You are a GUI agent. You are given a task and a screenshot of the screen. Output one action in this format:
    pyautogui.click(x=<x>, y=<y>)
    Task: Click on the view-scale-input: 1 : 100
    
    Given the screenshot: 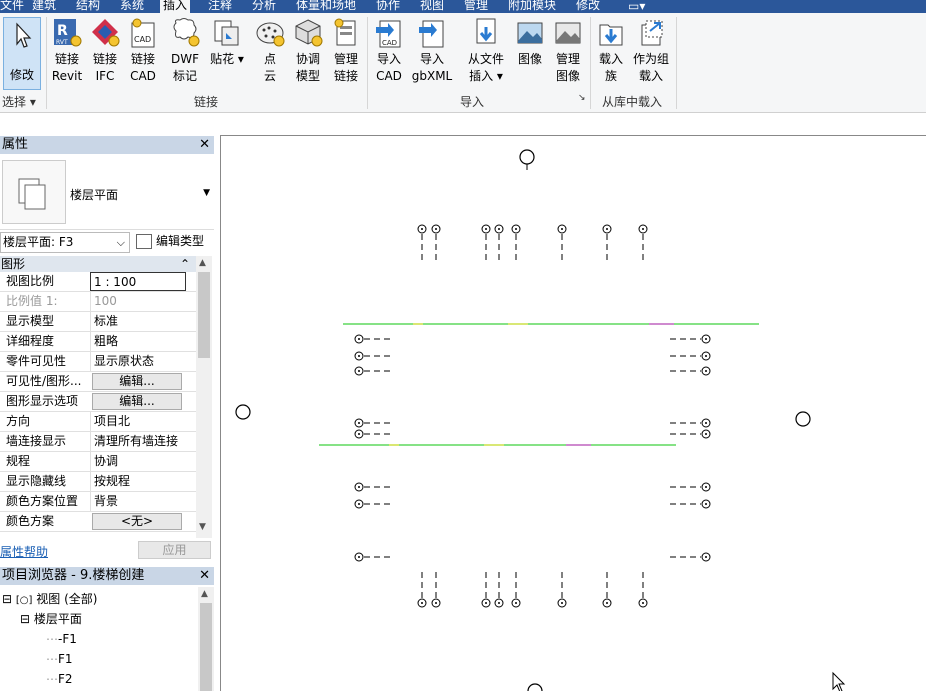 What is the action you would take?
    pyautogui.click(x=138, y=281)
    